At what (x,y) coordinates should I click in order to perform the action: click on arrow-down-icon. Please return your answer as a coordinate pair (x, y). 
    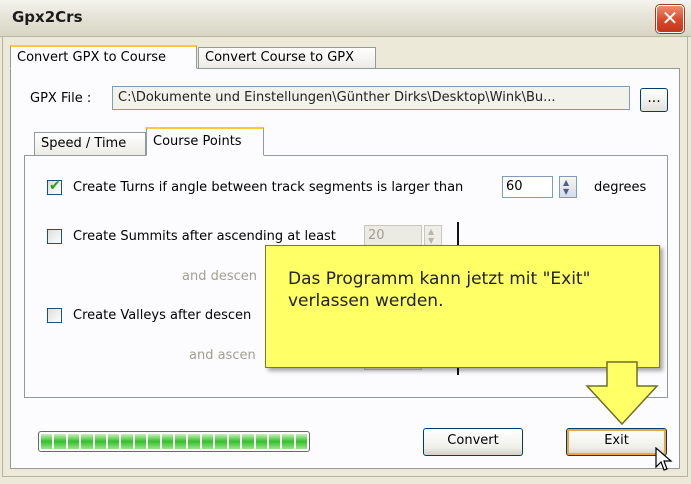
    Looking at the image, I should click on (622, 393).